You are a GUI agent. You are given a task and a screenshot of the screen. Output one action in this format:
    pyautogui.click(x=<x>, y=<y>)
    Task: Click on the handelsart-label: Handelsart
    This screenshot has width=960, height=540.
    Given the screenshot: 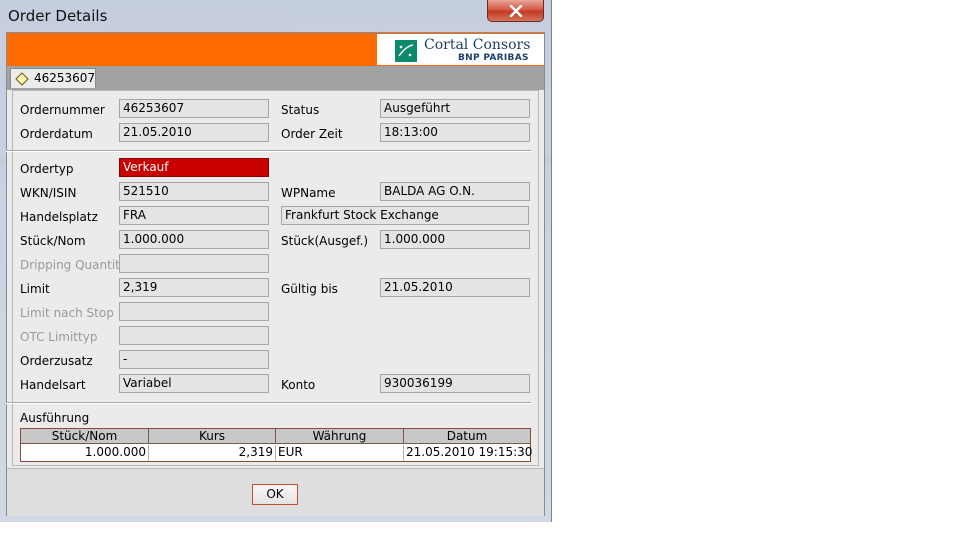 What is the action you would take?
    pyautogui.click(x=53, y=385)
    